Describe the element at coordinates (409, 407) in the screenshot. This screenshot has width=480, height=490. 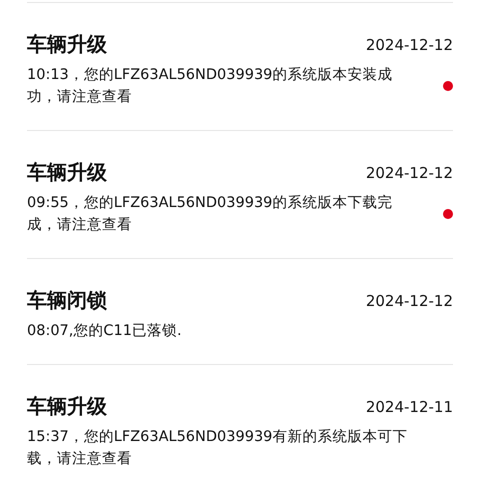
I see `notification-date: 2024-12-11` at that location.